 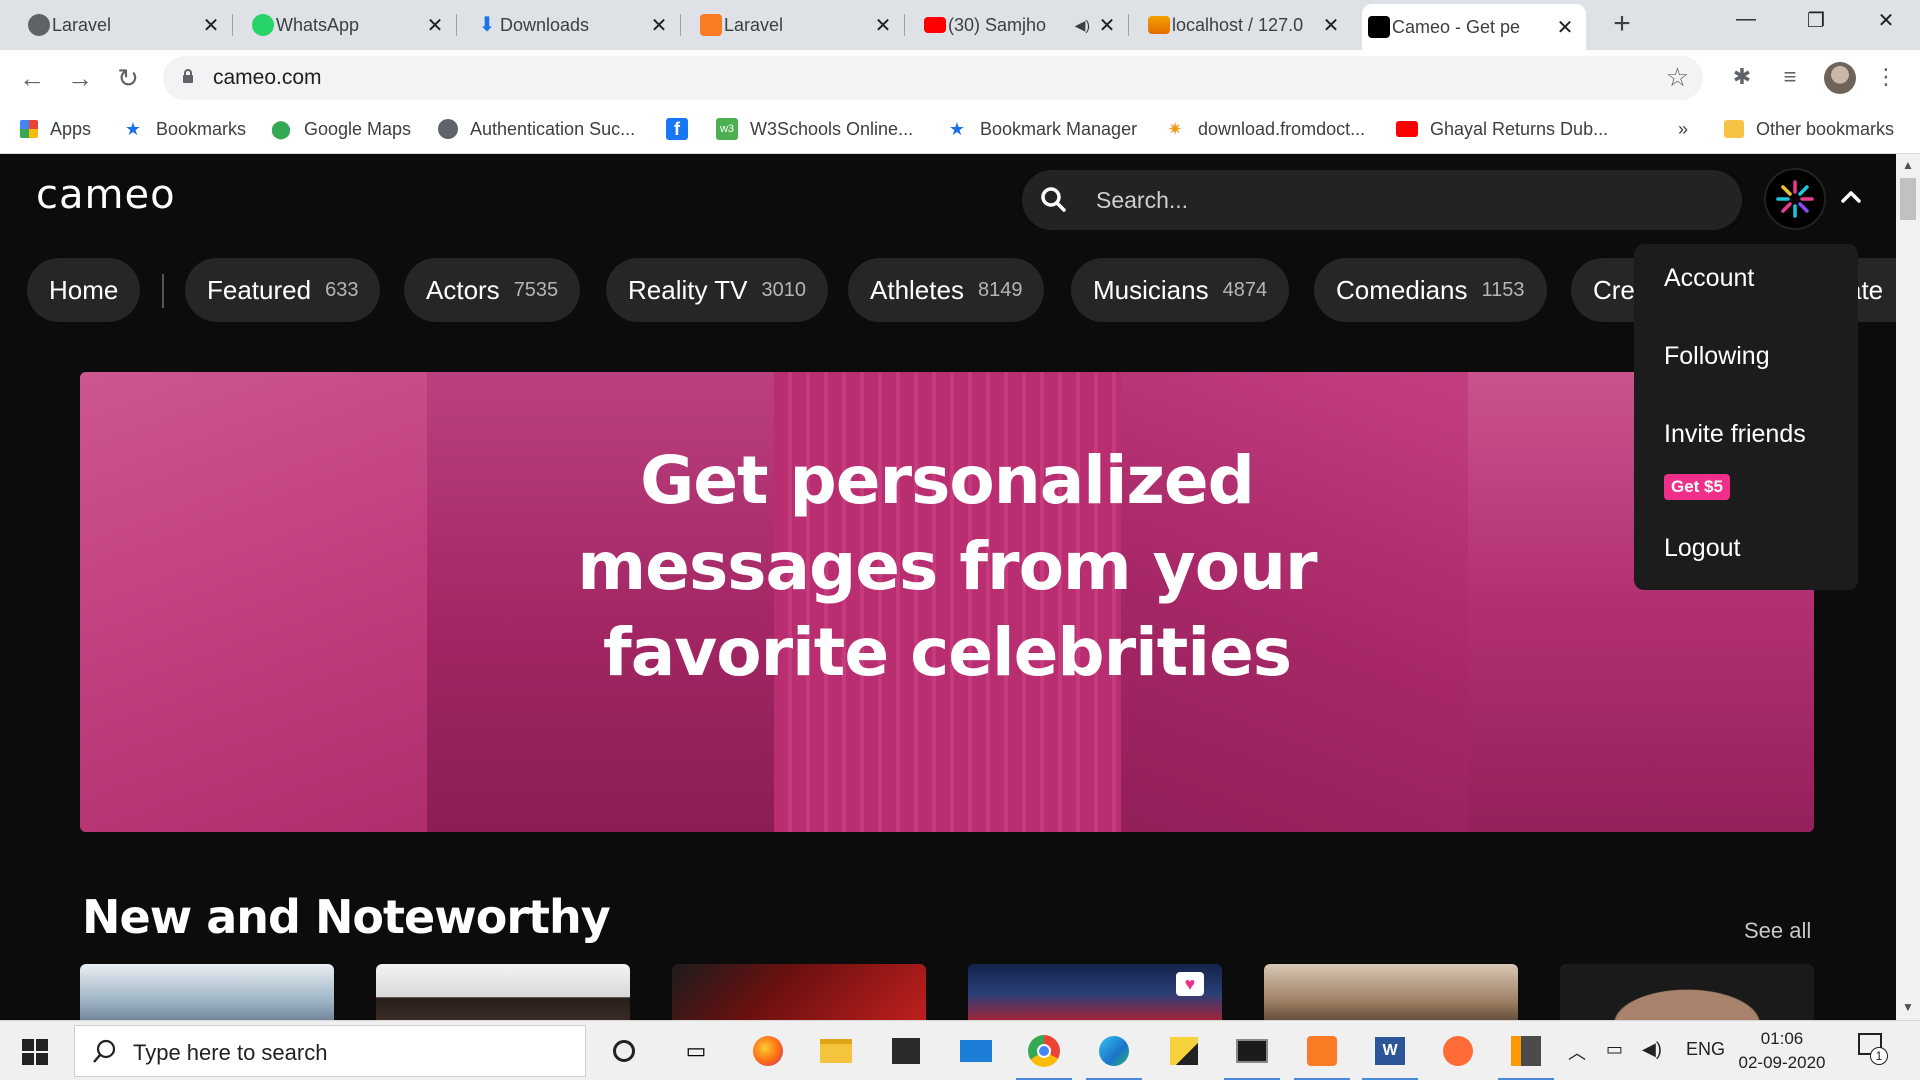 What do you see at coordinates (1000, 289) in the screenshot?
I see `category-count: 8149` at bounding box center [1000, 289].